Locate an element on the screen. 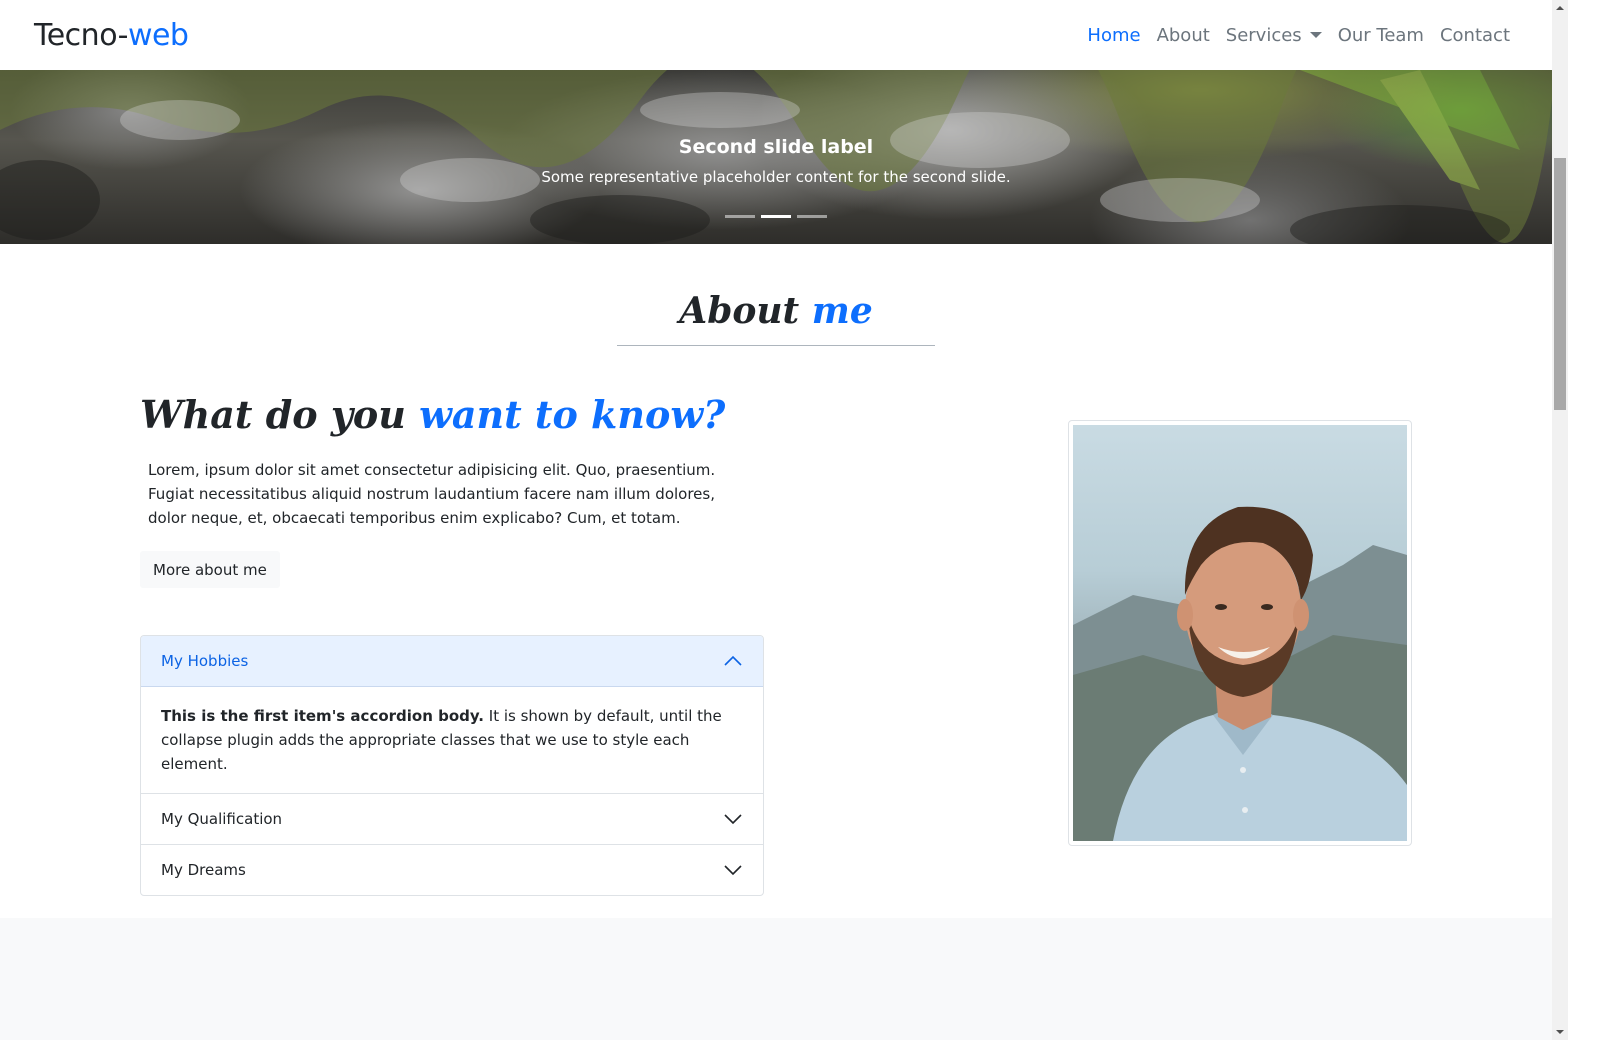  nav-our-team: Our Team is located at coordinates (1381, 35).